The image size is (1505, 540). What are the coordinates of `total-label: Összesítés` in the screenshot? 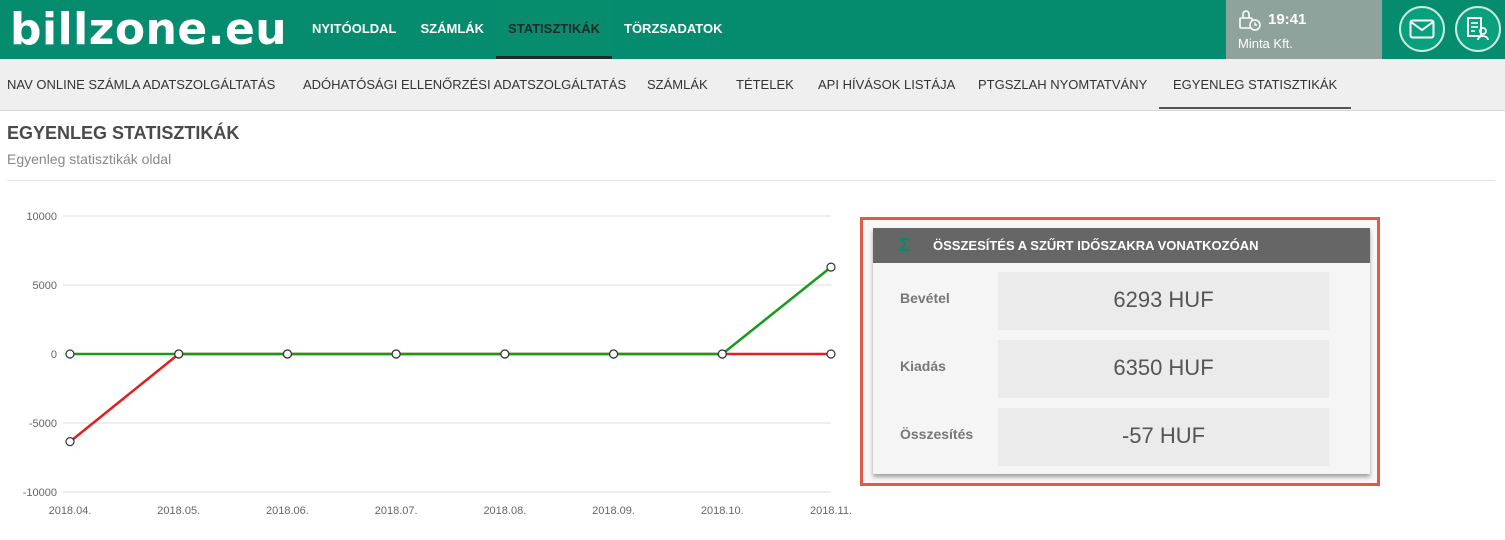 It's located at (937, 434).